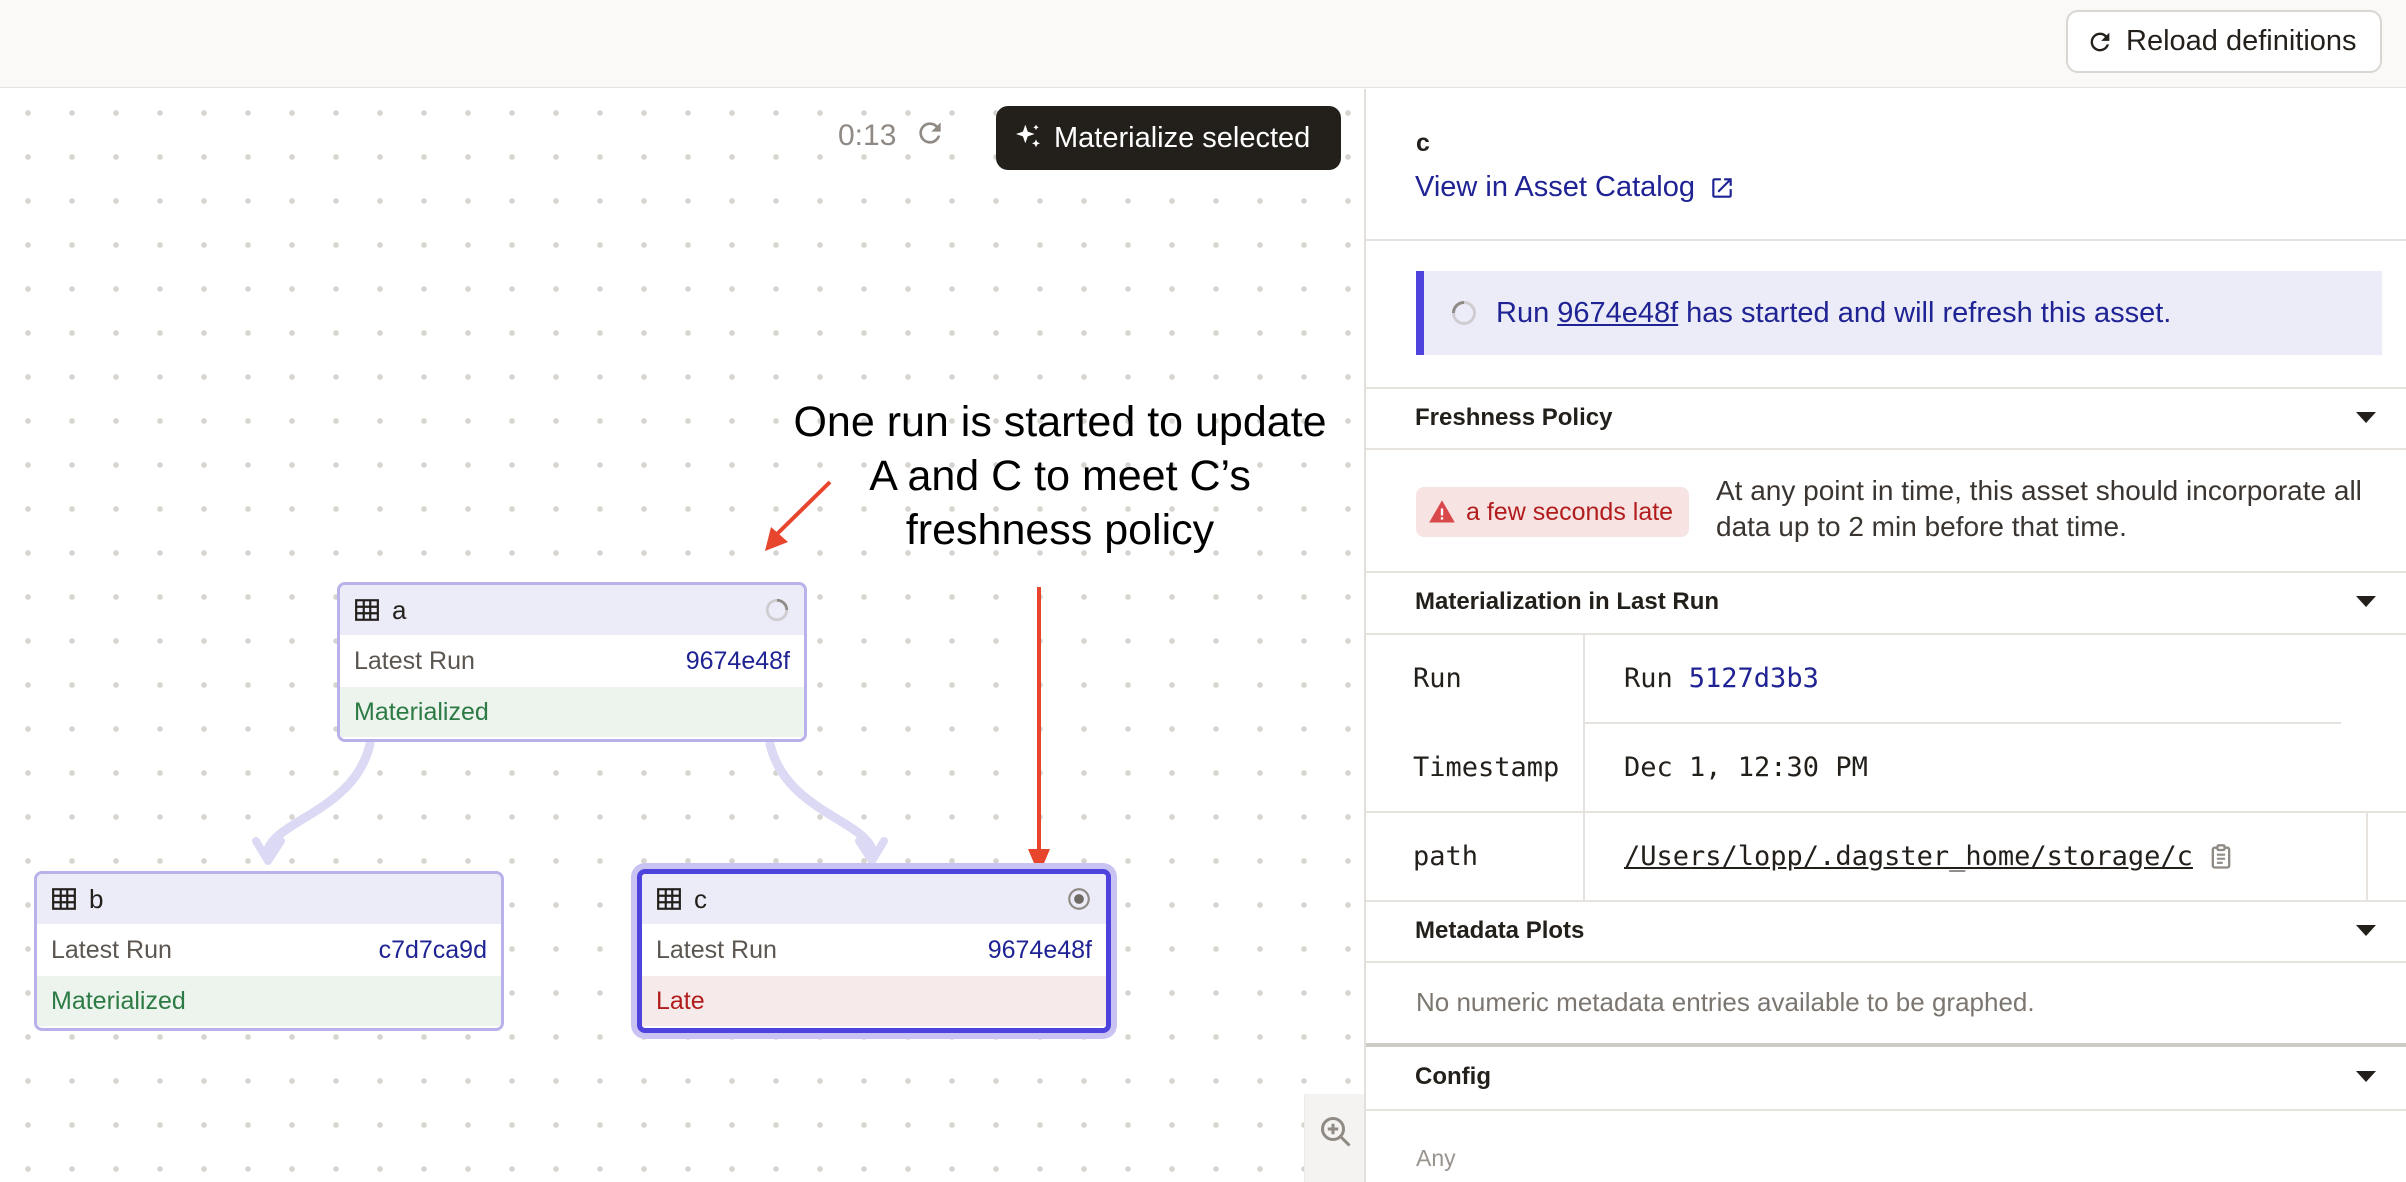  I want to click on zoom-in-icon, so click(1336, 1132).